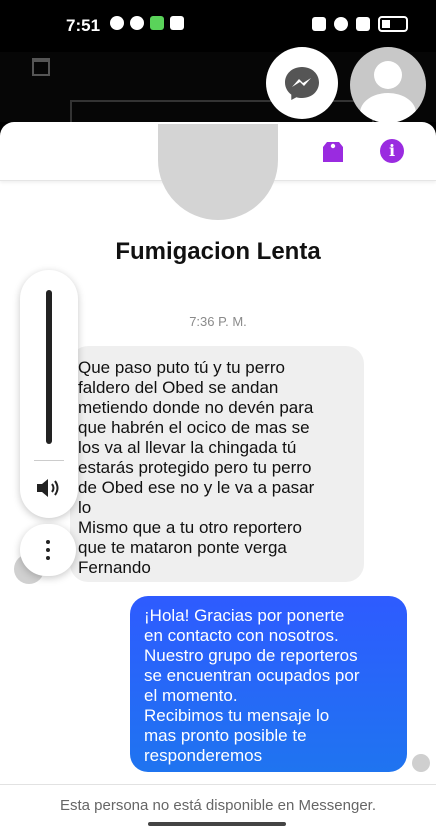 The image size is (436, 840). Describe the element at coordinates (83, 25) in the screenshot. I see `status-time: 7:51` at that location.